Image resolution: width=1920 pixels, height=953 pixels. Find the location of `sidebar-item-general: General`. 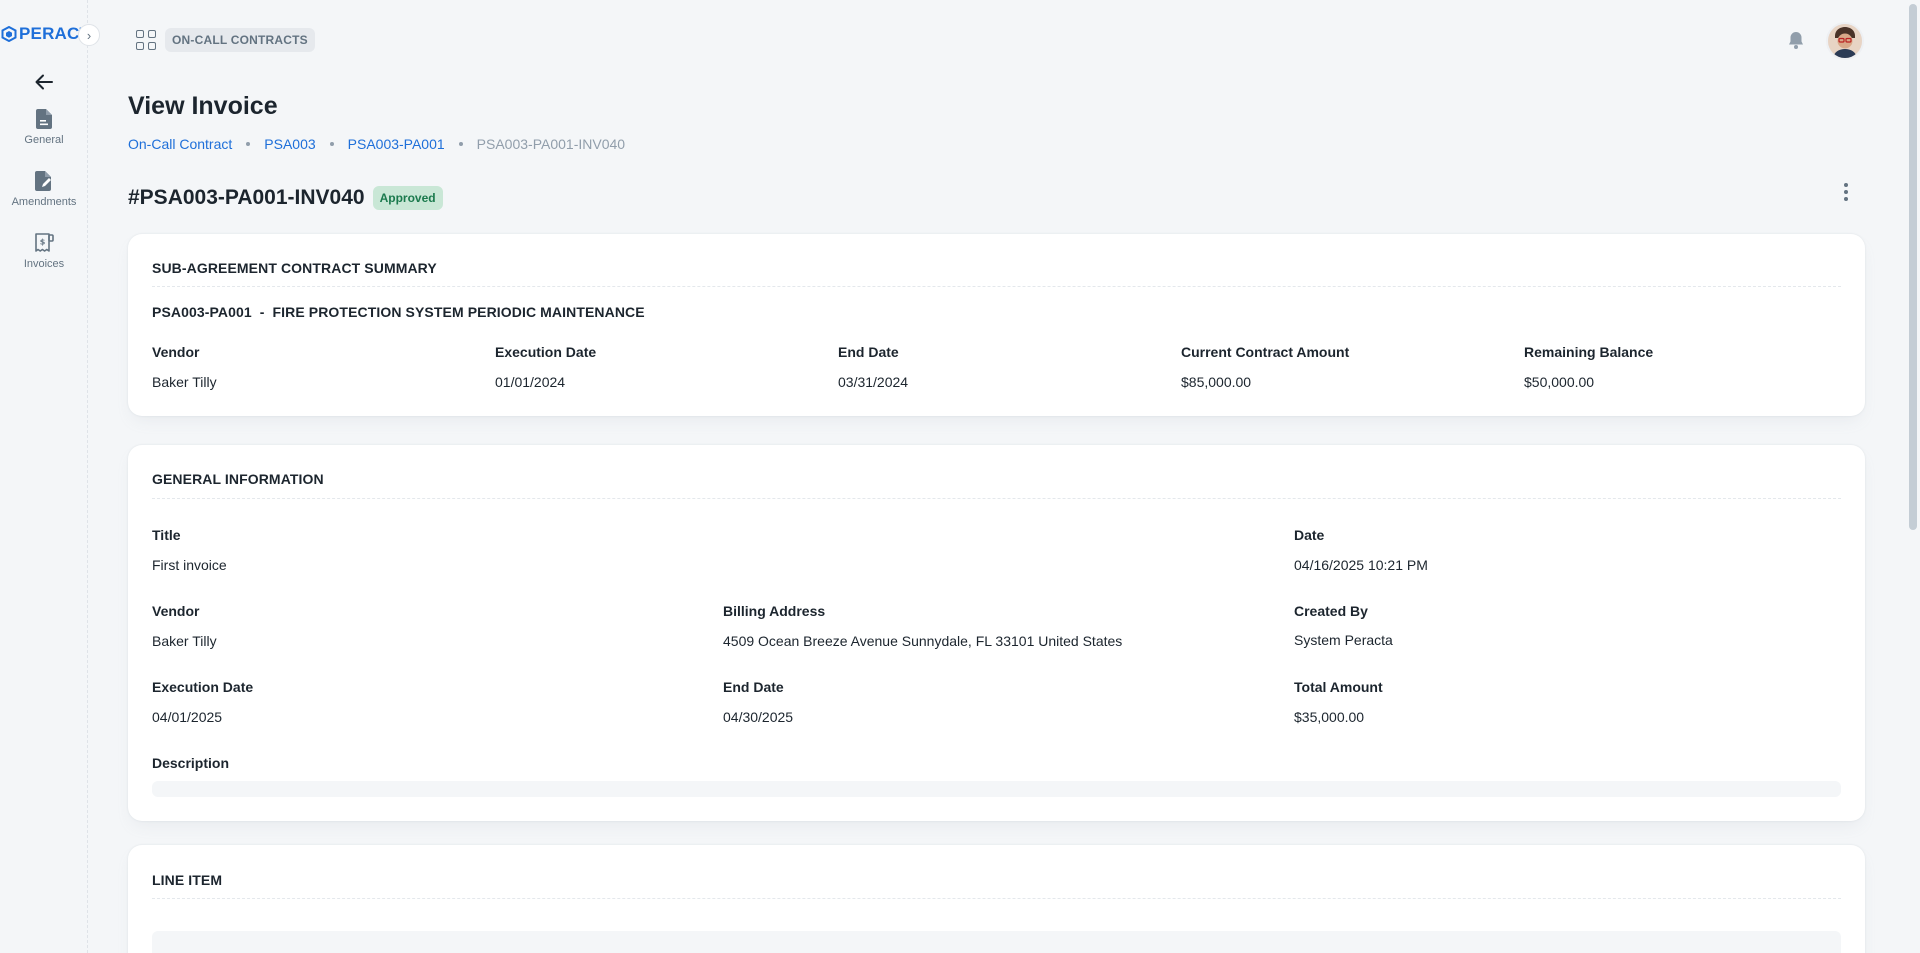

sidebar-item-general: General is located at coordinates (44, 127).